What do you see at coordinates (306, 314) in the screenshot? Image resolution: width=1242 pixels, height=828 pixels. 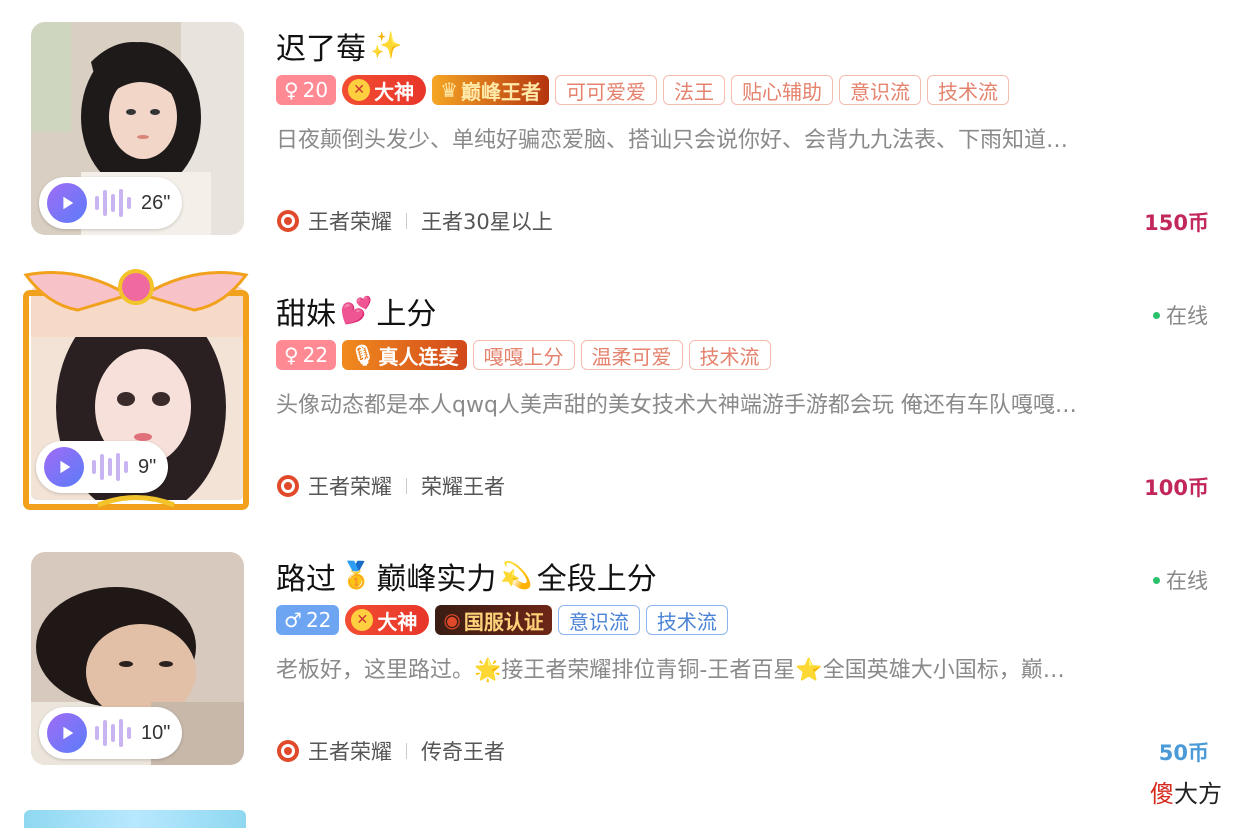 I see `player-name-text: 甜妹` at bounding box center [306, 314].